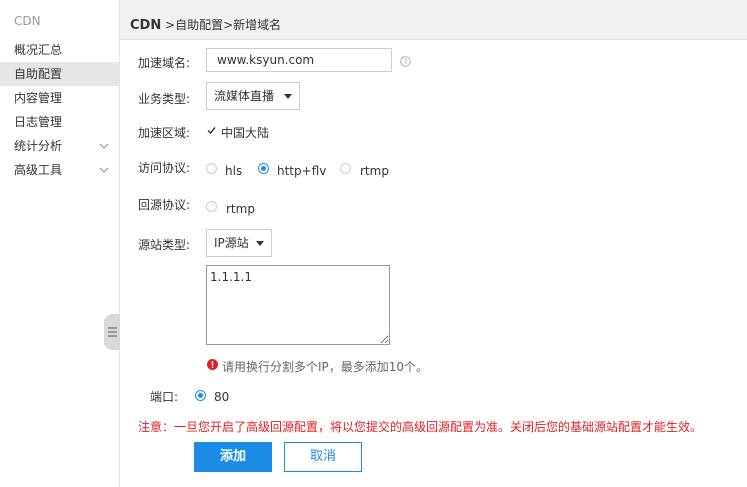 The image size is (747, 487). What do you see at coordinates (211, 130) in the screenshot?
I see `region-checkbox` at bounding box center [211, 130].